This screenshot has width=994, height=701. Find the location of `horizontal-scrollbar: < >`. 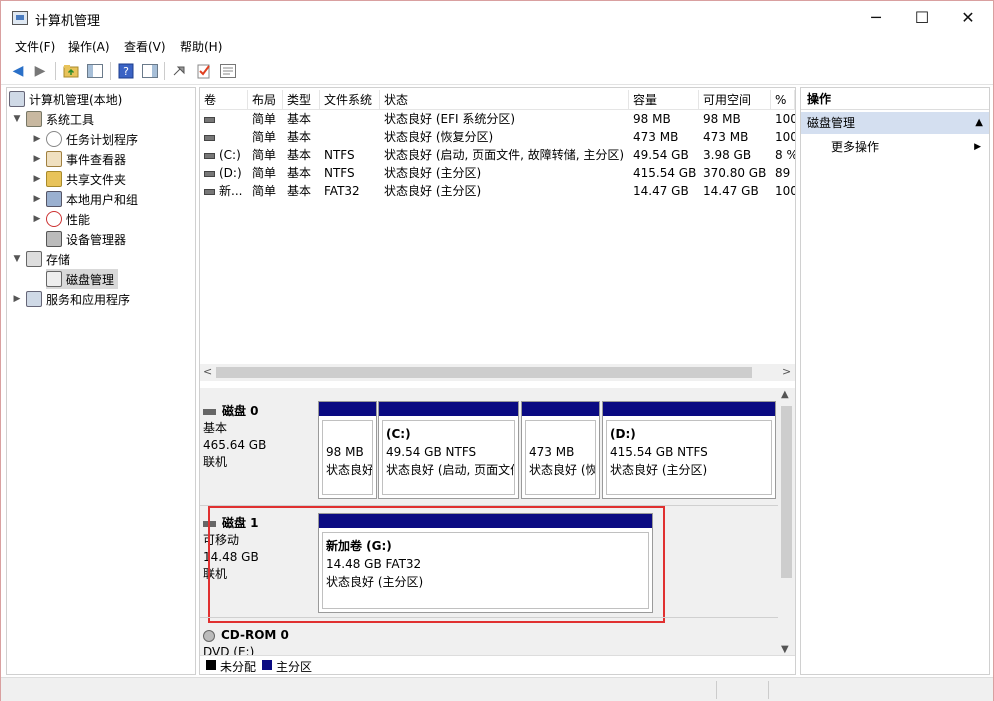

horizontal-scrollbar: < > is located at coordinates (497, 372).